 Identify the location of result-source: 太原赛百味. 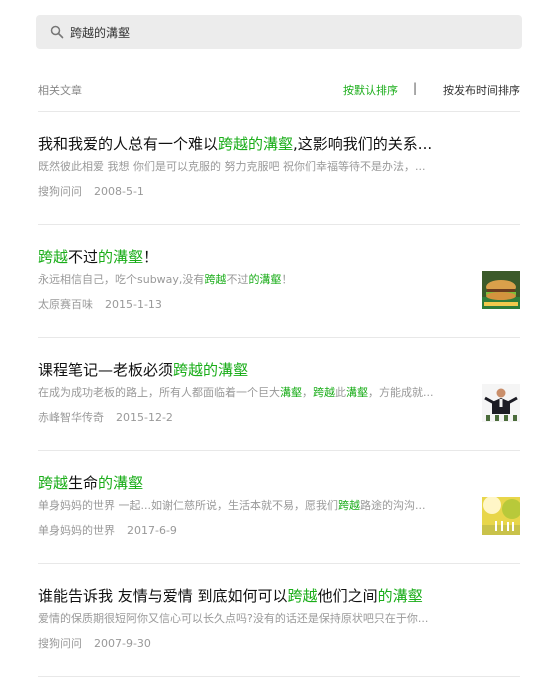
(65, 304).